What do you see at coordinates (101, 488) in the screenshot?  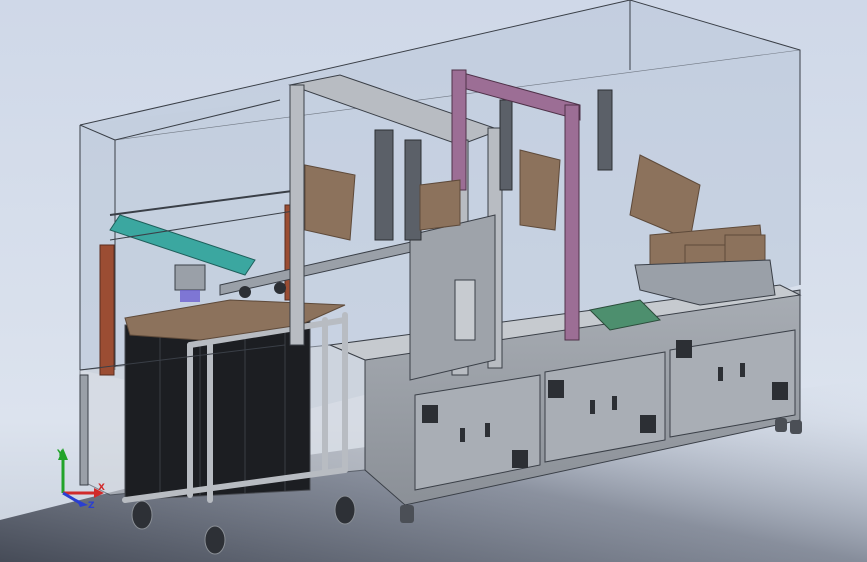 I see `axis-x-label: X` at bounding box center [101, 488].